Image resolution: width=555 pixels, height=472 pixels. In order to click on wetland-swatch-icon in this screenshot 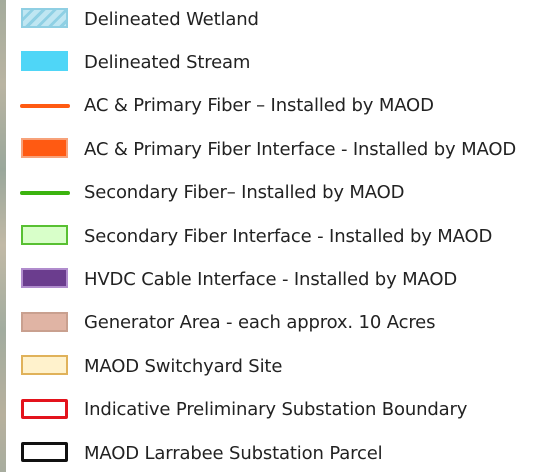, I will do `click(45, 19)`.